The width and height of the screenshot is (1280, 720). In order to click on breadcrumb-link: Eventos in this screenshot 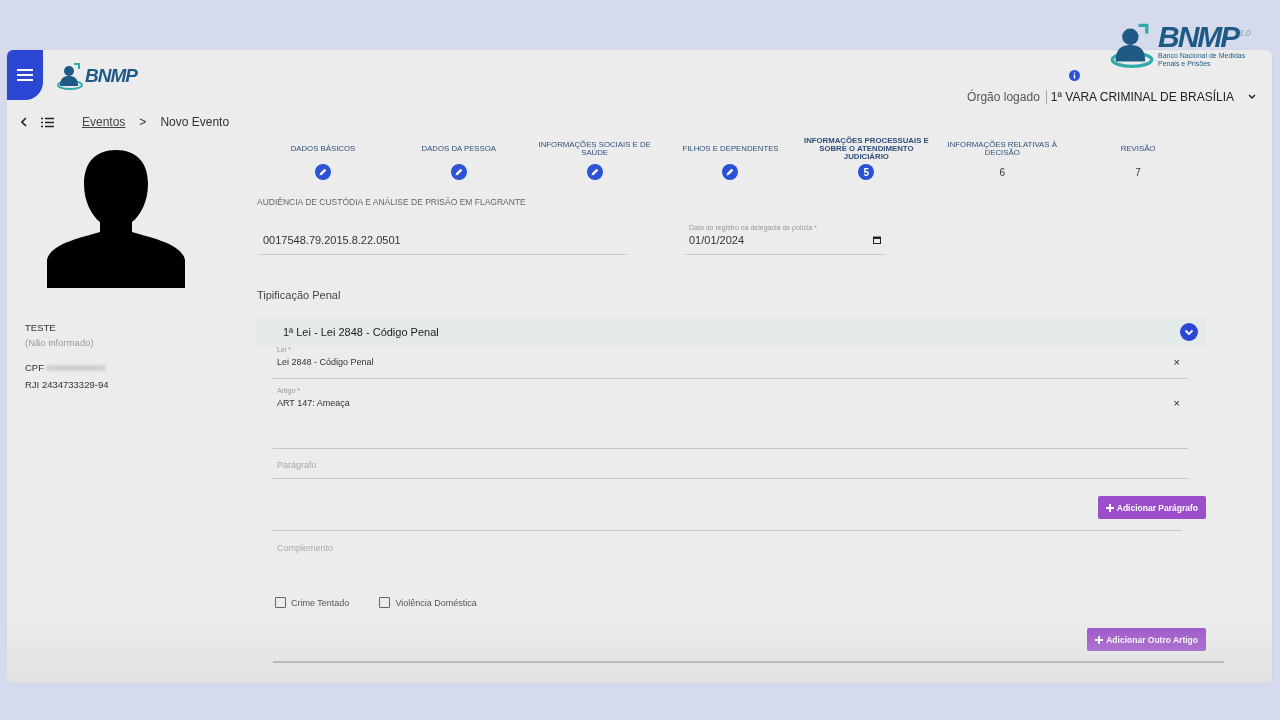, I will do `click(104, 122)`.